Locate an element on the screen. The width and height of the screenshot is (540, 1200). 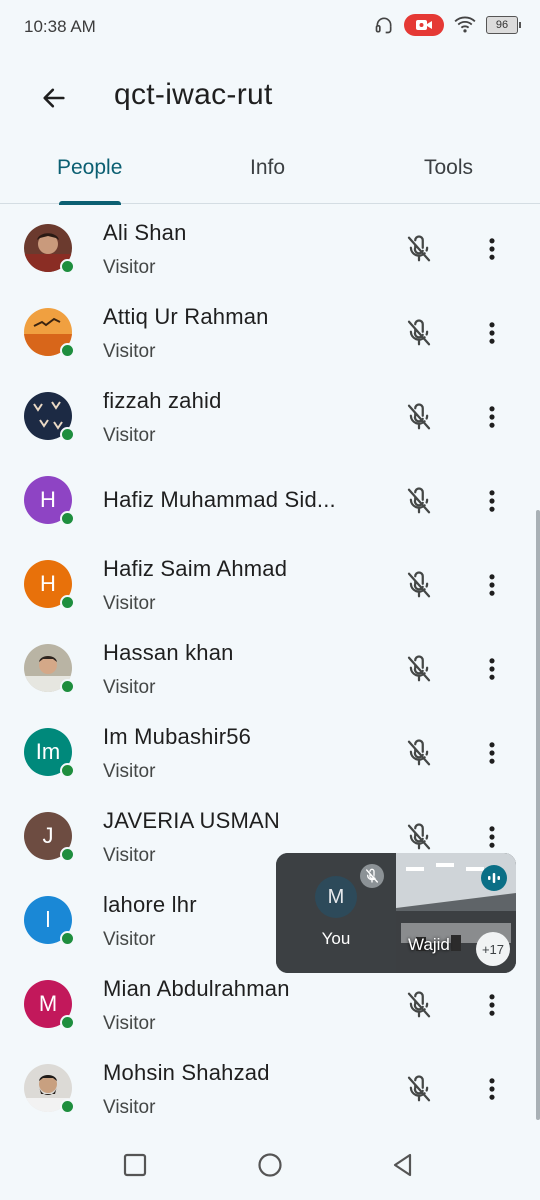
self-label: You is located at coordinates (336, 938).